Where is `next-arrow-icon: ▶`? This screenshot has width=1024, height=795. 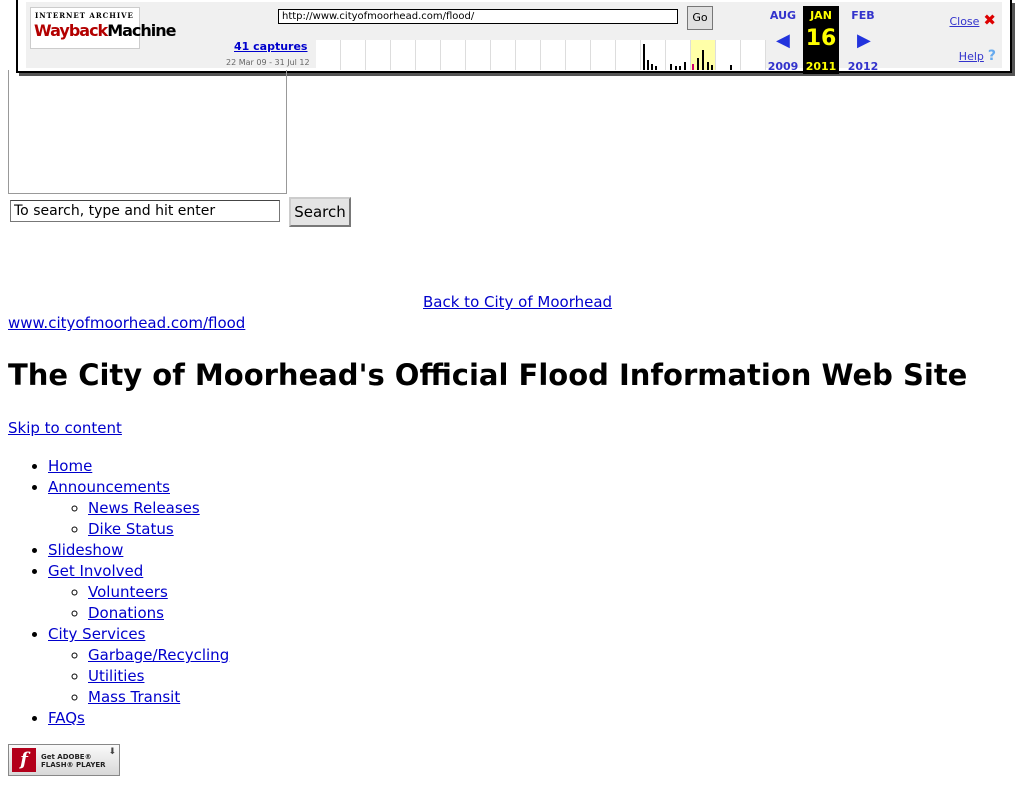 next-arrow-icon: ▶ is located at coordinates (864, 40).